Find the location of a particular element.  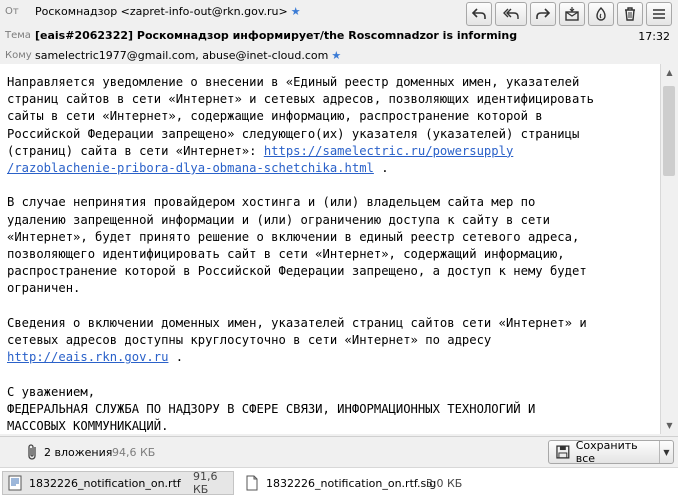

file-icon is located at coordinates (252, 483).